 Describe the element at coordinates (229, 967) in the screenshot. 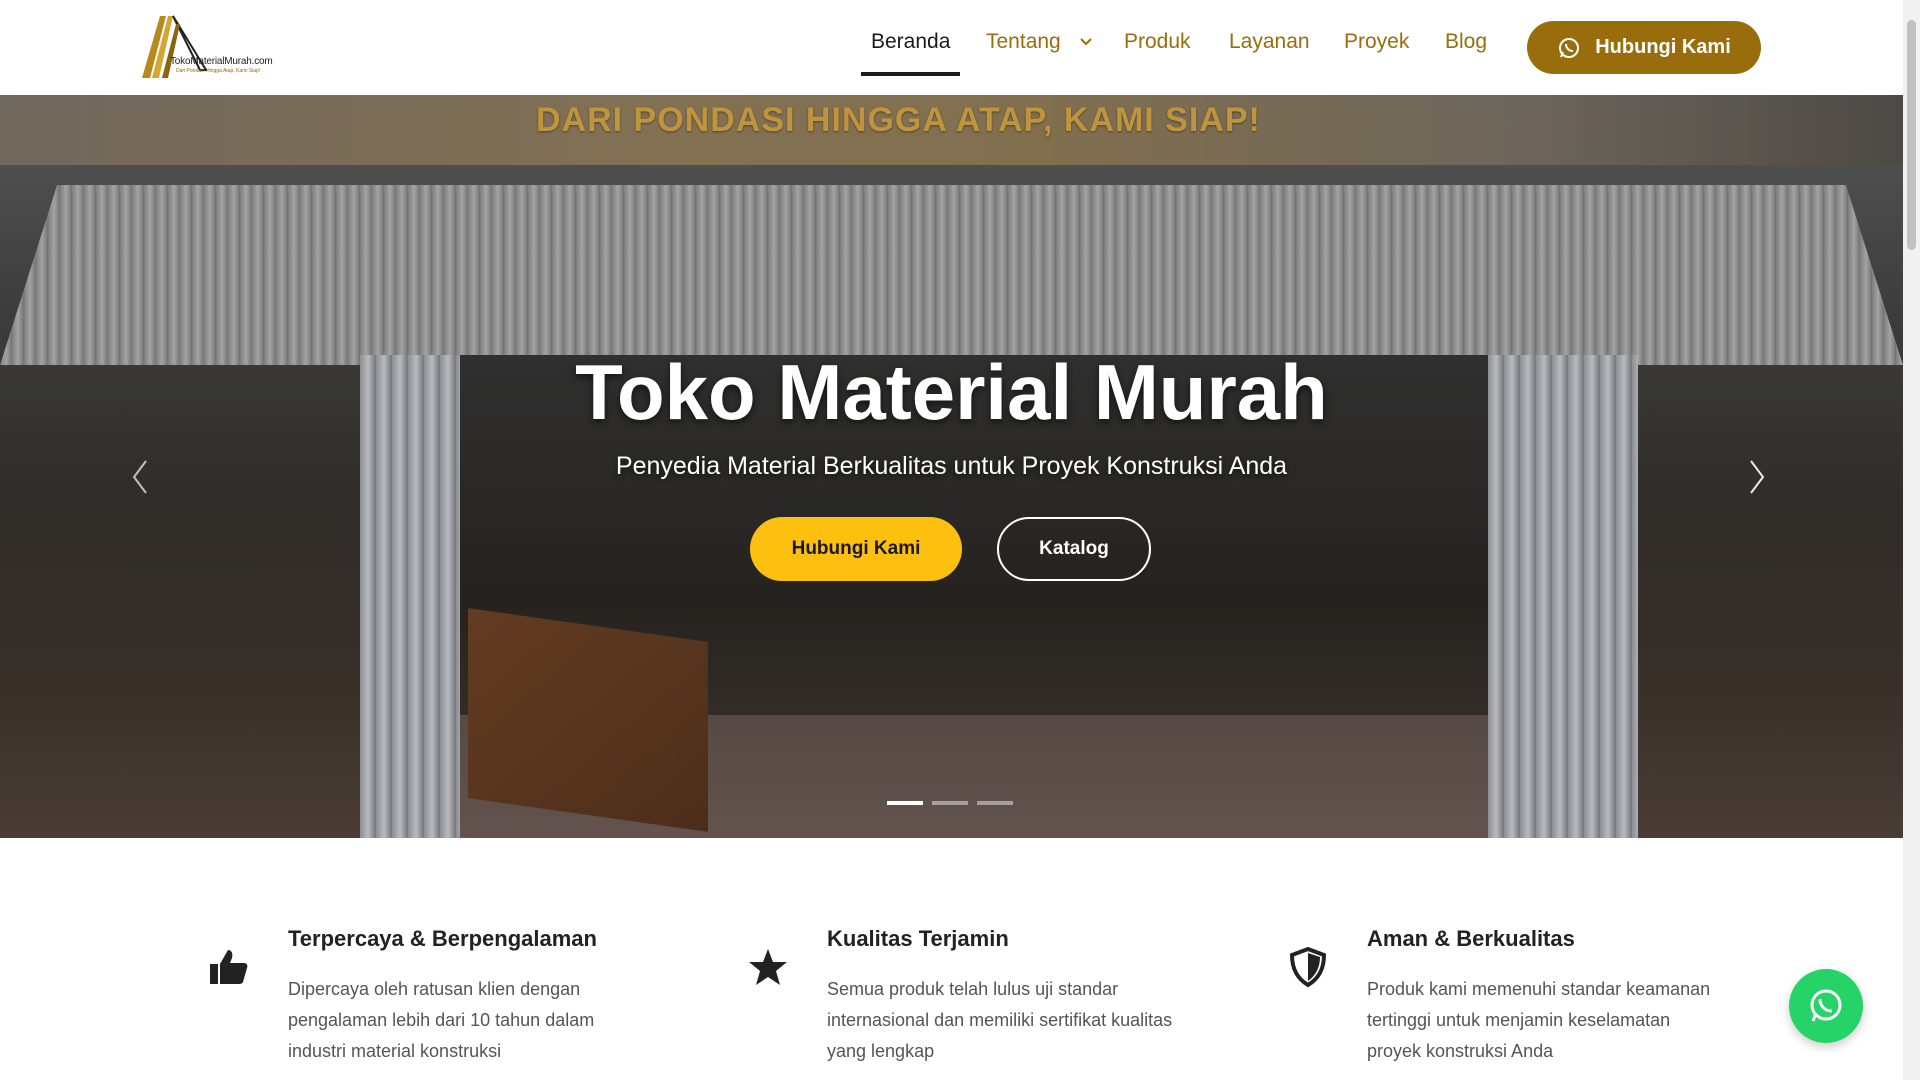

I see `thumbs-up-icon` at that location.